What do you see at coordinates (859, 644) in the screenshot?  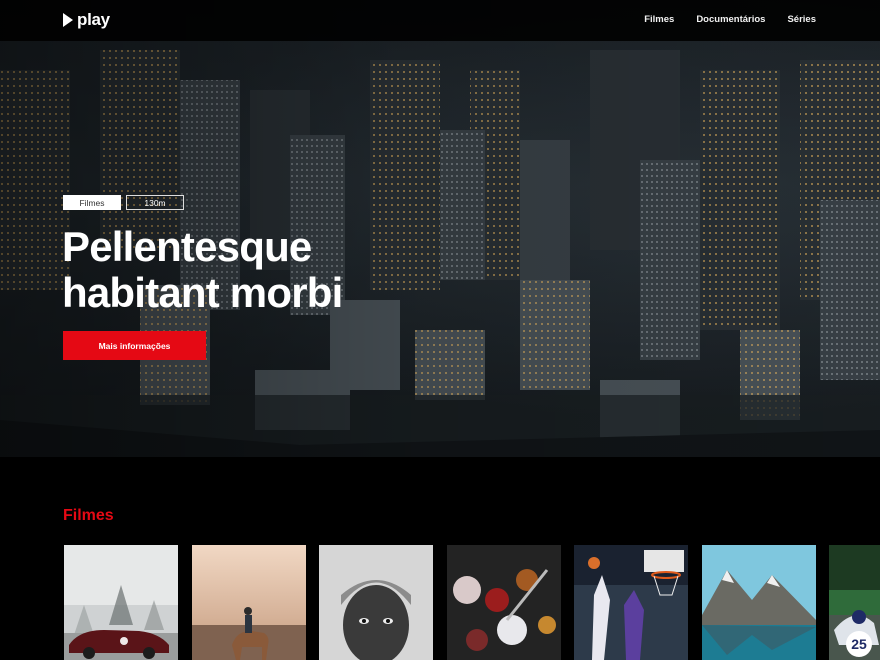 I see `svg-text: 25` at bounding box center [859, 644].